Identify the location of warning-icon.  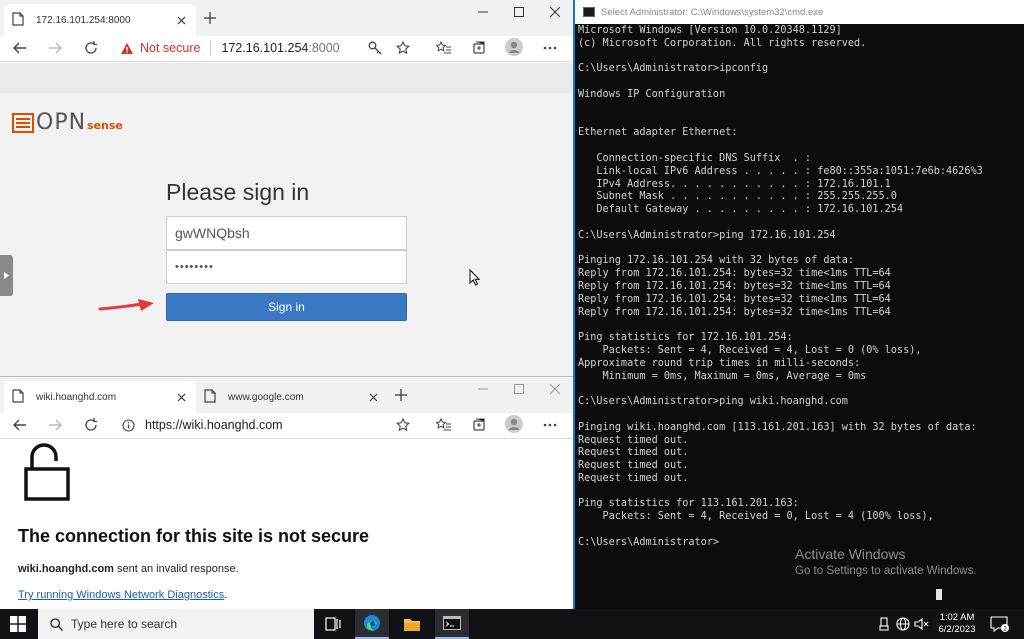
(127, 48).